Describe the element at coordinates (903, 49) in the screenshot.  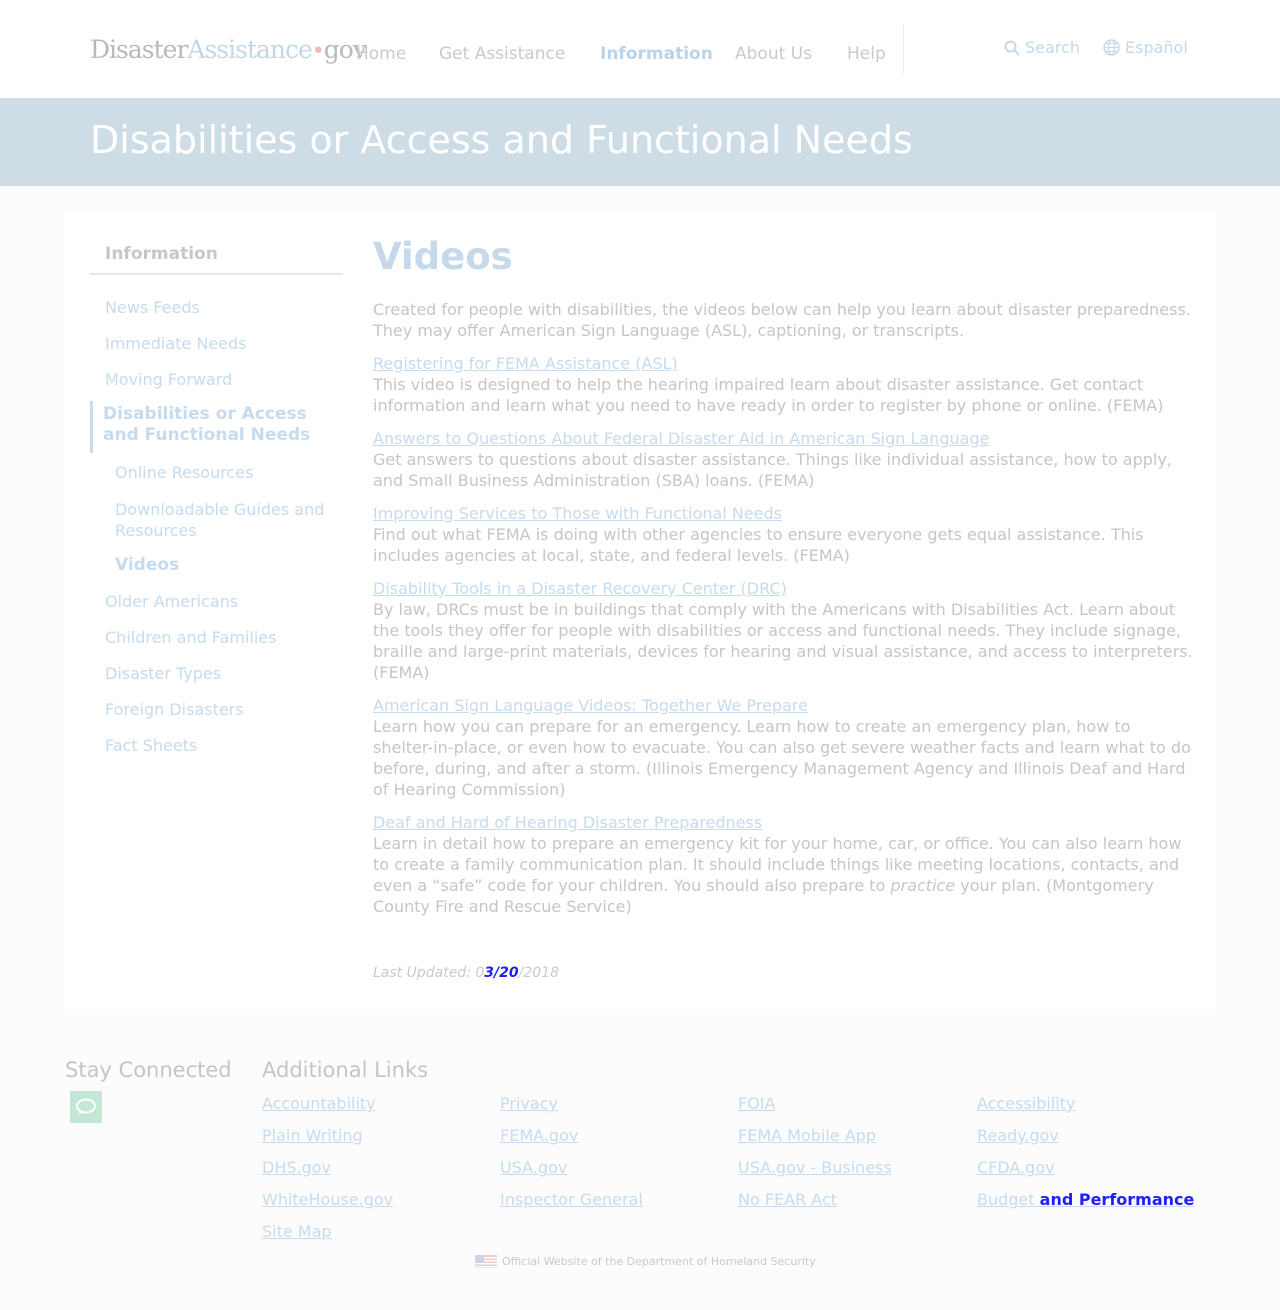
I see `nav-divider` at that location.